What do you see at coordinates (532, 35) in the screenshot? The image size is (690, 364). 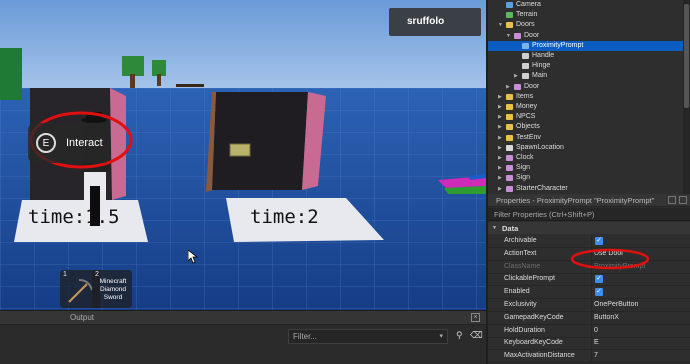 I see `explorer-item-label: Door` at bounding box center [532, 35].